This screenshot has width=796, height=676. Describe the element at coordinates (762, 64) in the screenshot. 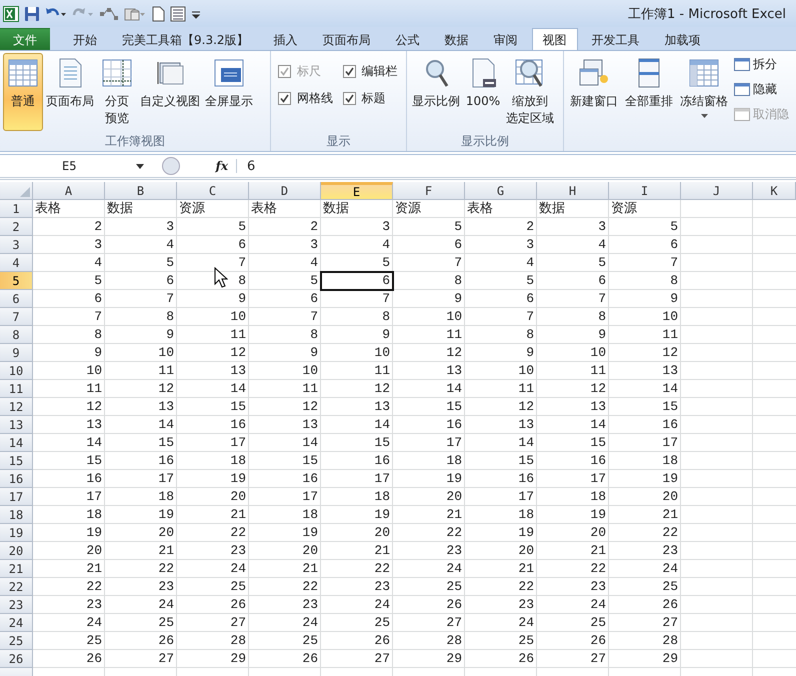

I see `ribbon-button: 拆分` at that location.